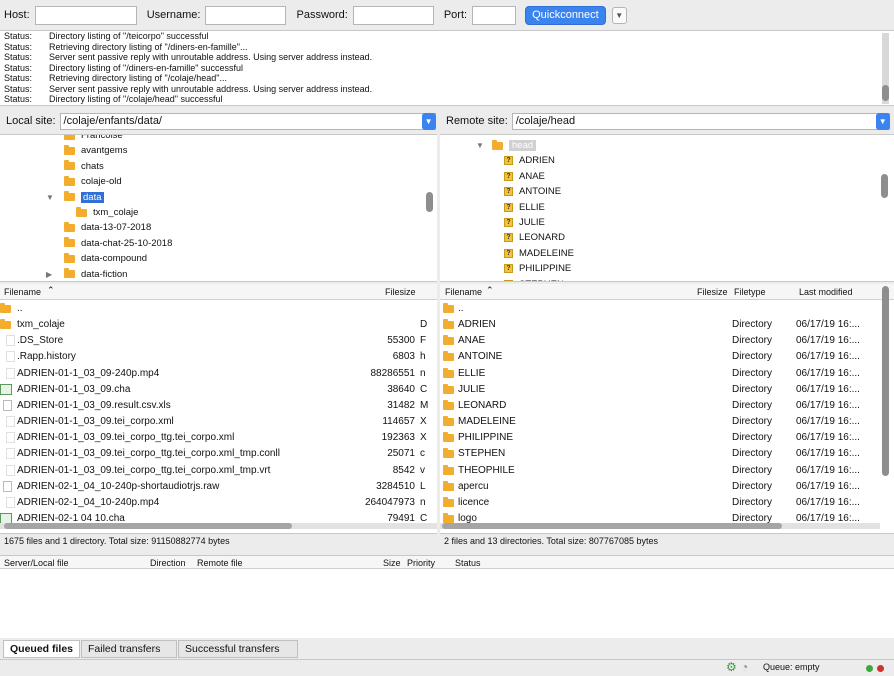 The image size is (894, 676). Describe the element at coordinates (36, 563) in the screenshot. I see `column-server-local-file: Server/Local file` at that location.